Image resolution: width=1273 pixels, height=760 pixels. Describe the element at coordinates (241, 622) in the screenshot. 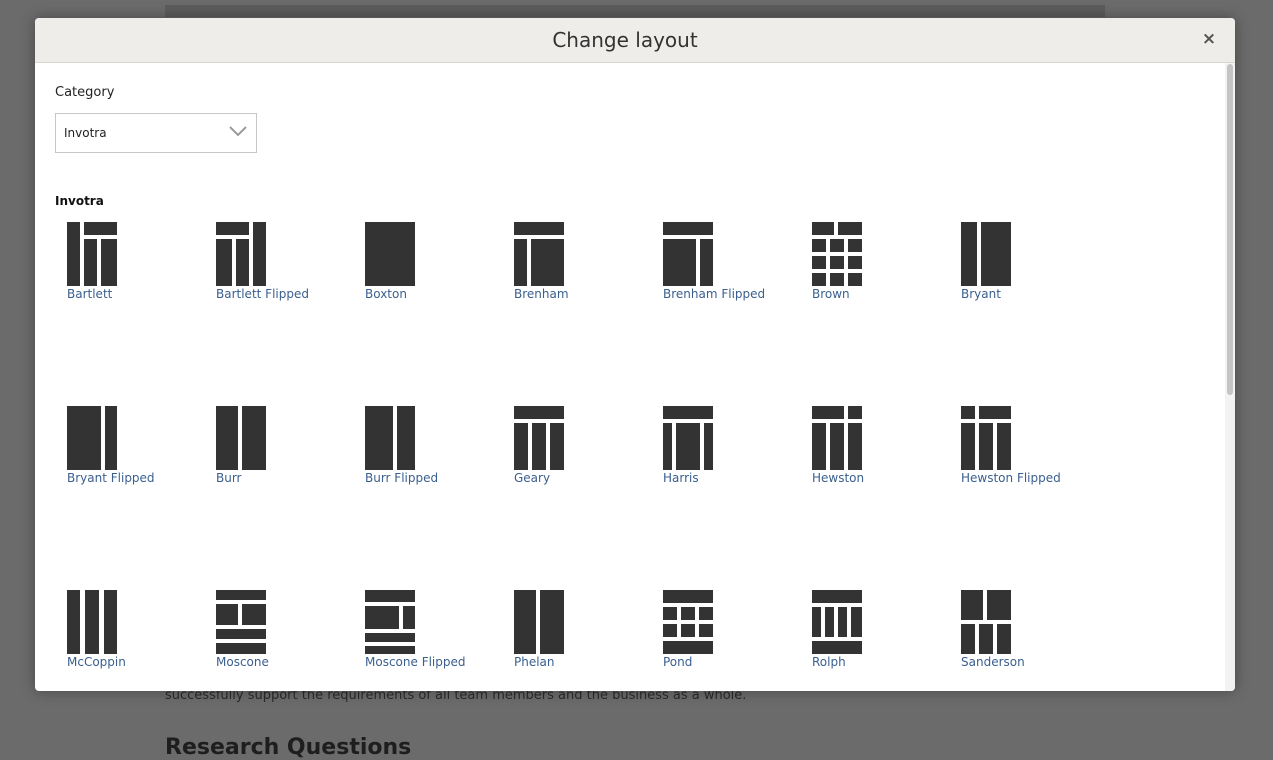

I see `moscone-layout-icon` at that location.